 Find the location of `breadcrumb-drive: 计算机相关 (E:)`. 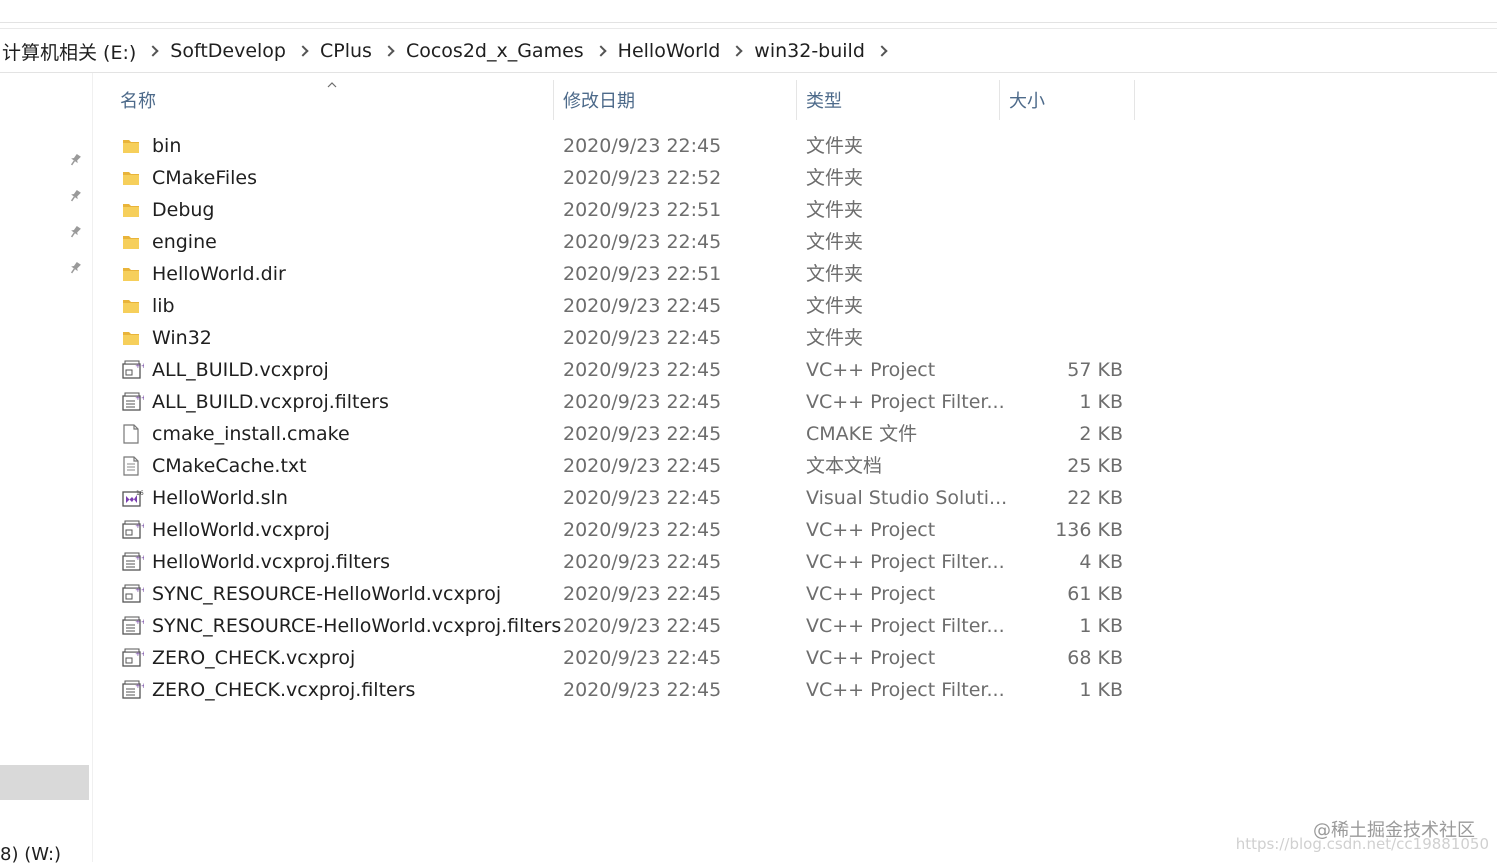

breadcrumb-drive: 计算机相关 (E:) is located at coordinates (69, 51).